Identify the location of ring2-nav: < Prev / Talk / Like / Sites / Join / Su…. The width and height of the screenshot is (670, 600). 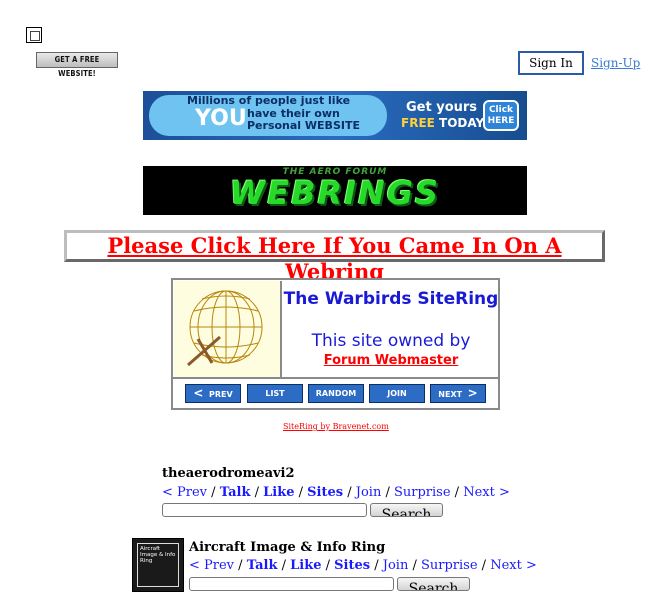
(363, 565).